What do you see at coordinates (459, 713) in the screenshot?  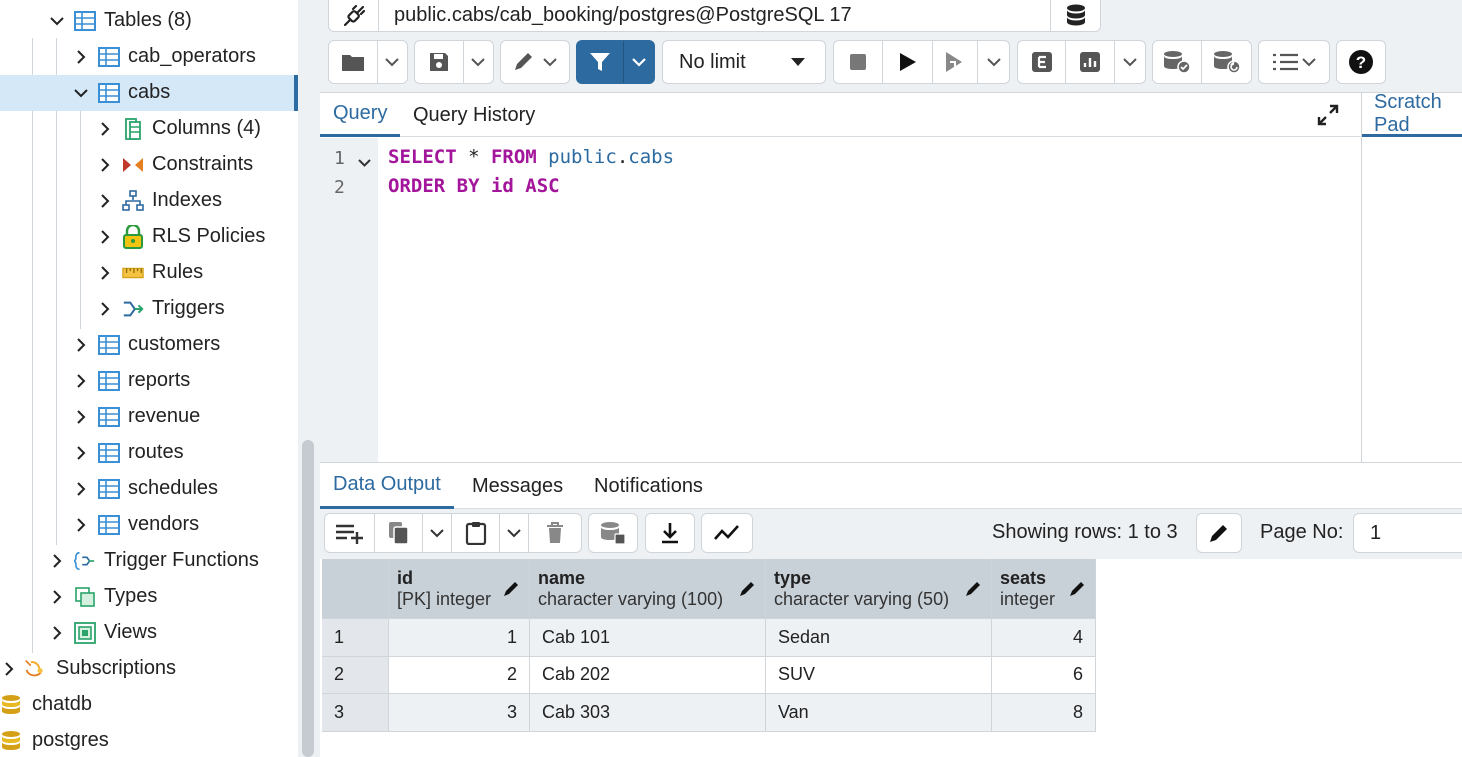 I see `table-cell: 3` at bounding box center [459, 713].